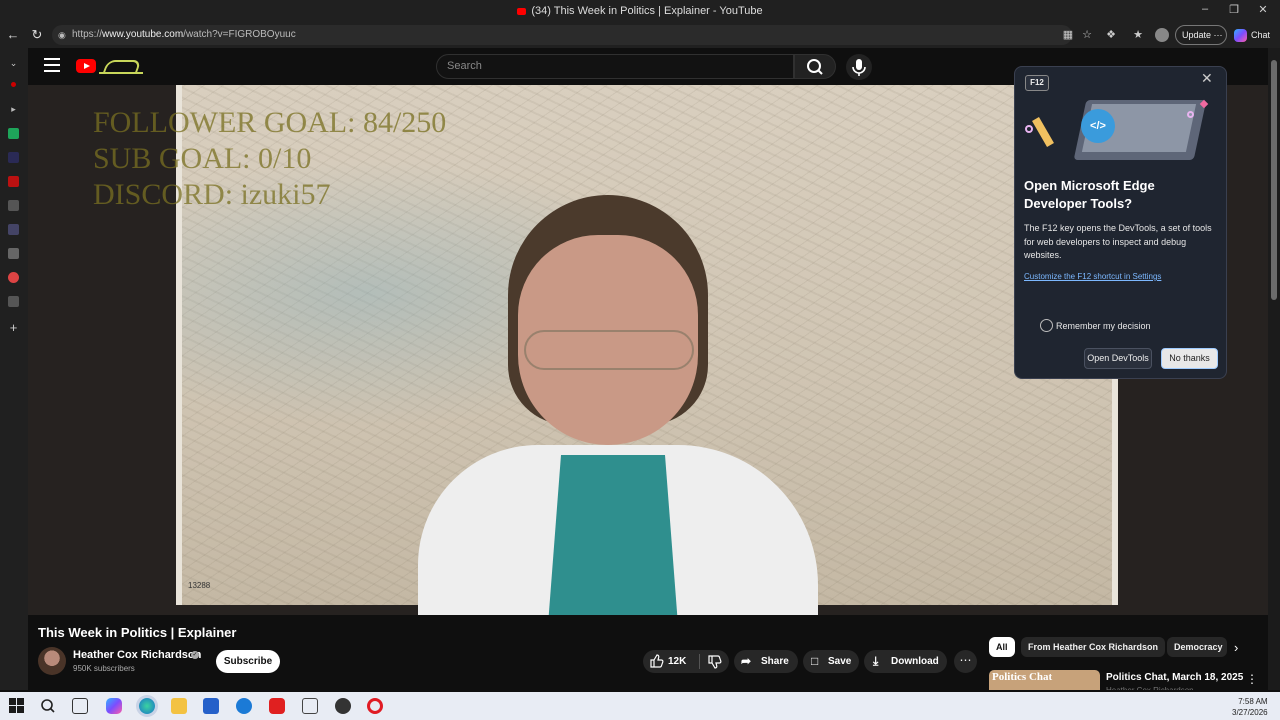 The width and height of the screenshot is (1280, 720). I want to click on system-clock: 7:58 AM 3/27/2026, so click(1250, 707).